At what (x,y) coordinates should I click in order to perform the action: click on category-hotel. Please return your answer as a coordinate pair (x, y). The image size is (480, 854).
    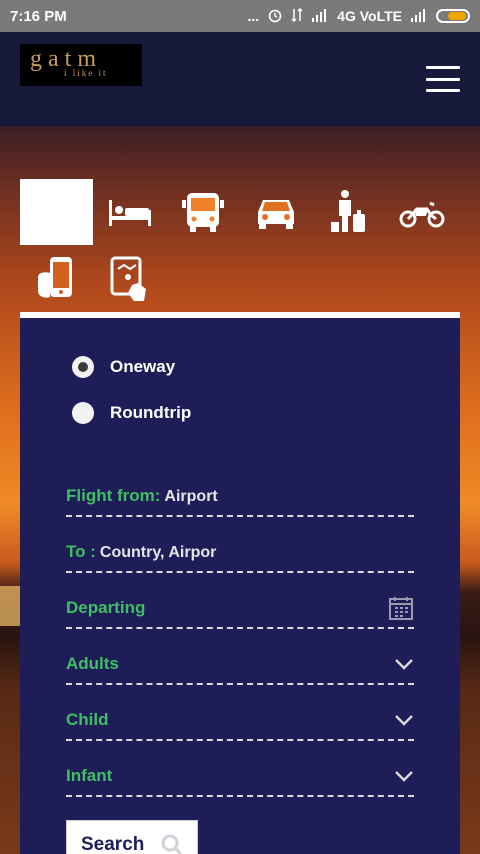
    Looking at the image, I should click on (129, 212).